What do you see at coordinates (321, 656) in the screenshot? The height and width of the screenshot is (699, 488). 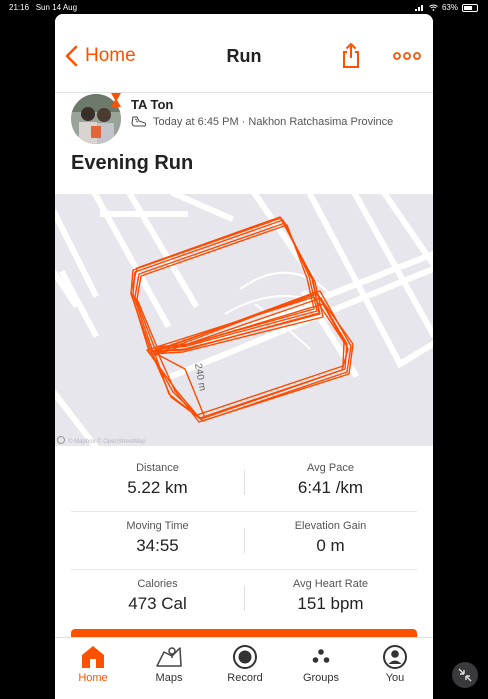 I see `groups-icon` at bounding box center [321, 656].